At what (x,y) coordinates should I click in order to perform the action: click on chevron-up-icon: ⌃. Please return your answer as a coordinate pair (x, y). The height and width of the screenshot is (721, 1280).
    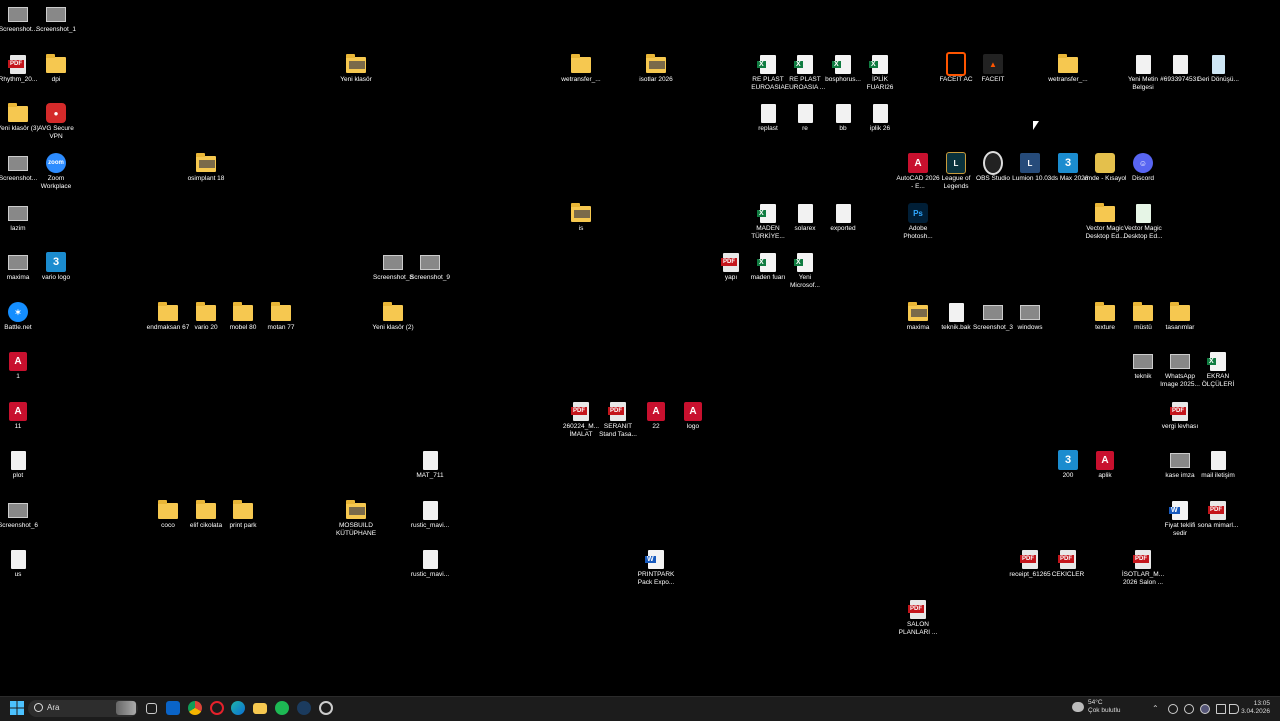
    Looking at the image, I should click on (1156, 708).